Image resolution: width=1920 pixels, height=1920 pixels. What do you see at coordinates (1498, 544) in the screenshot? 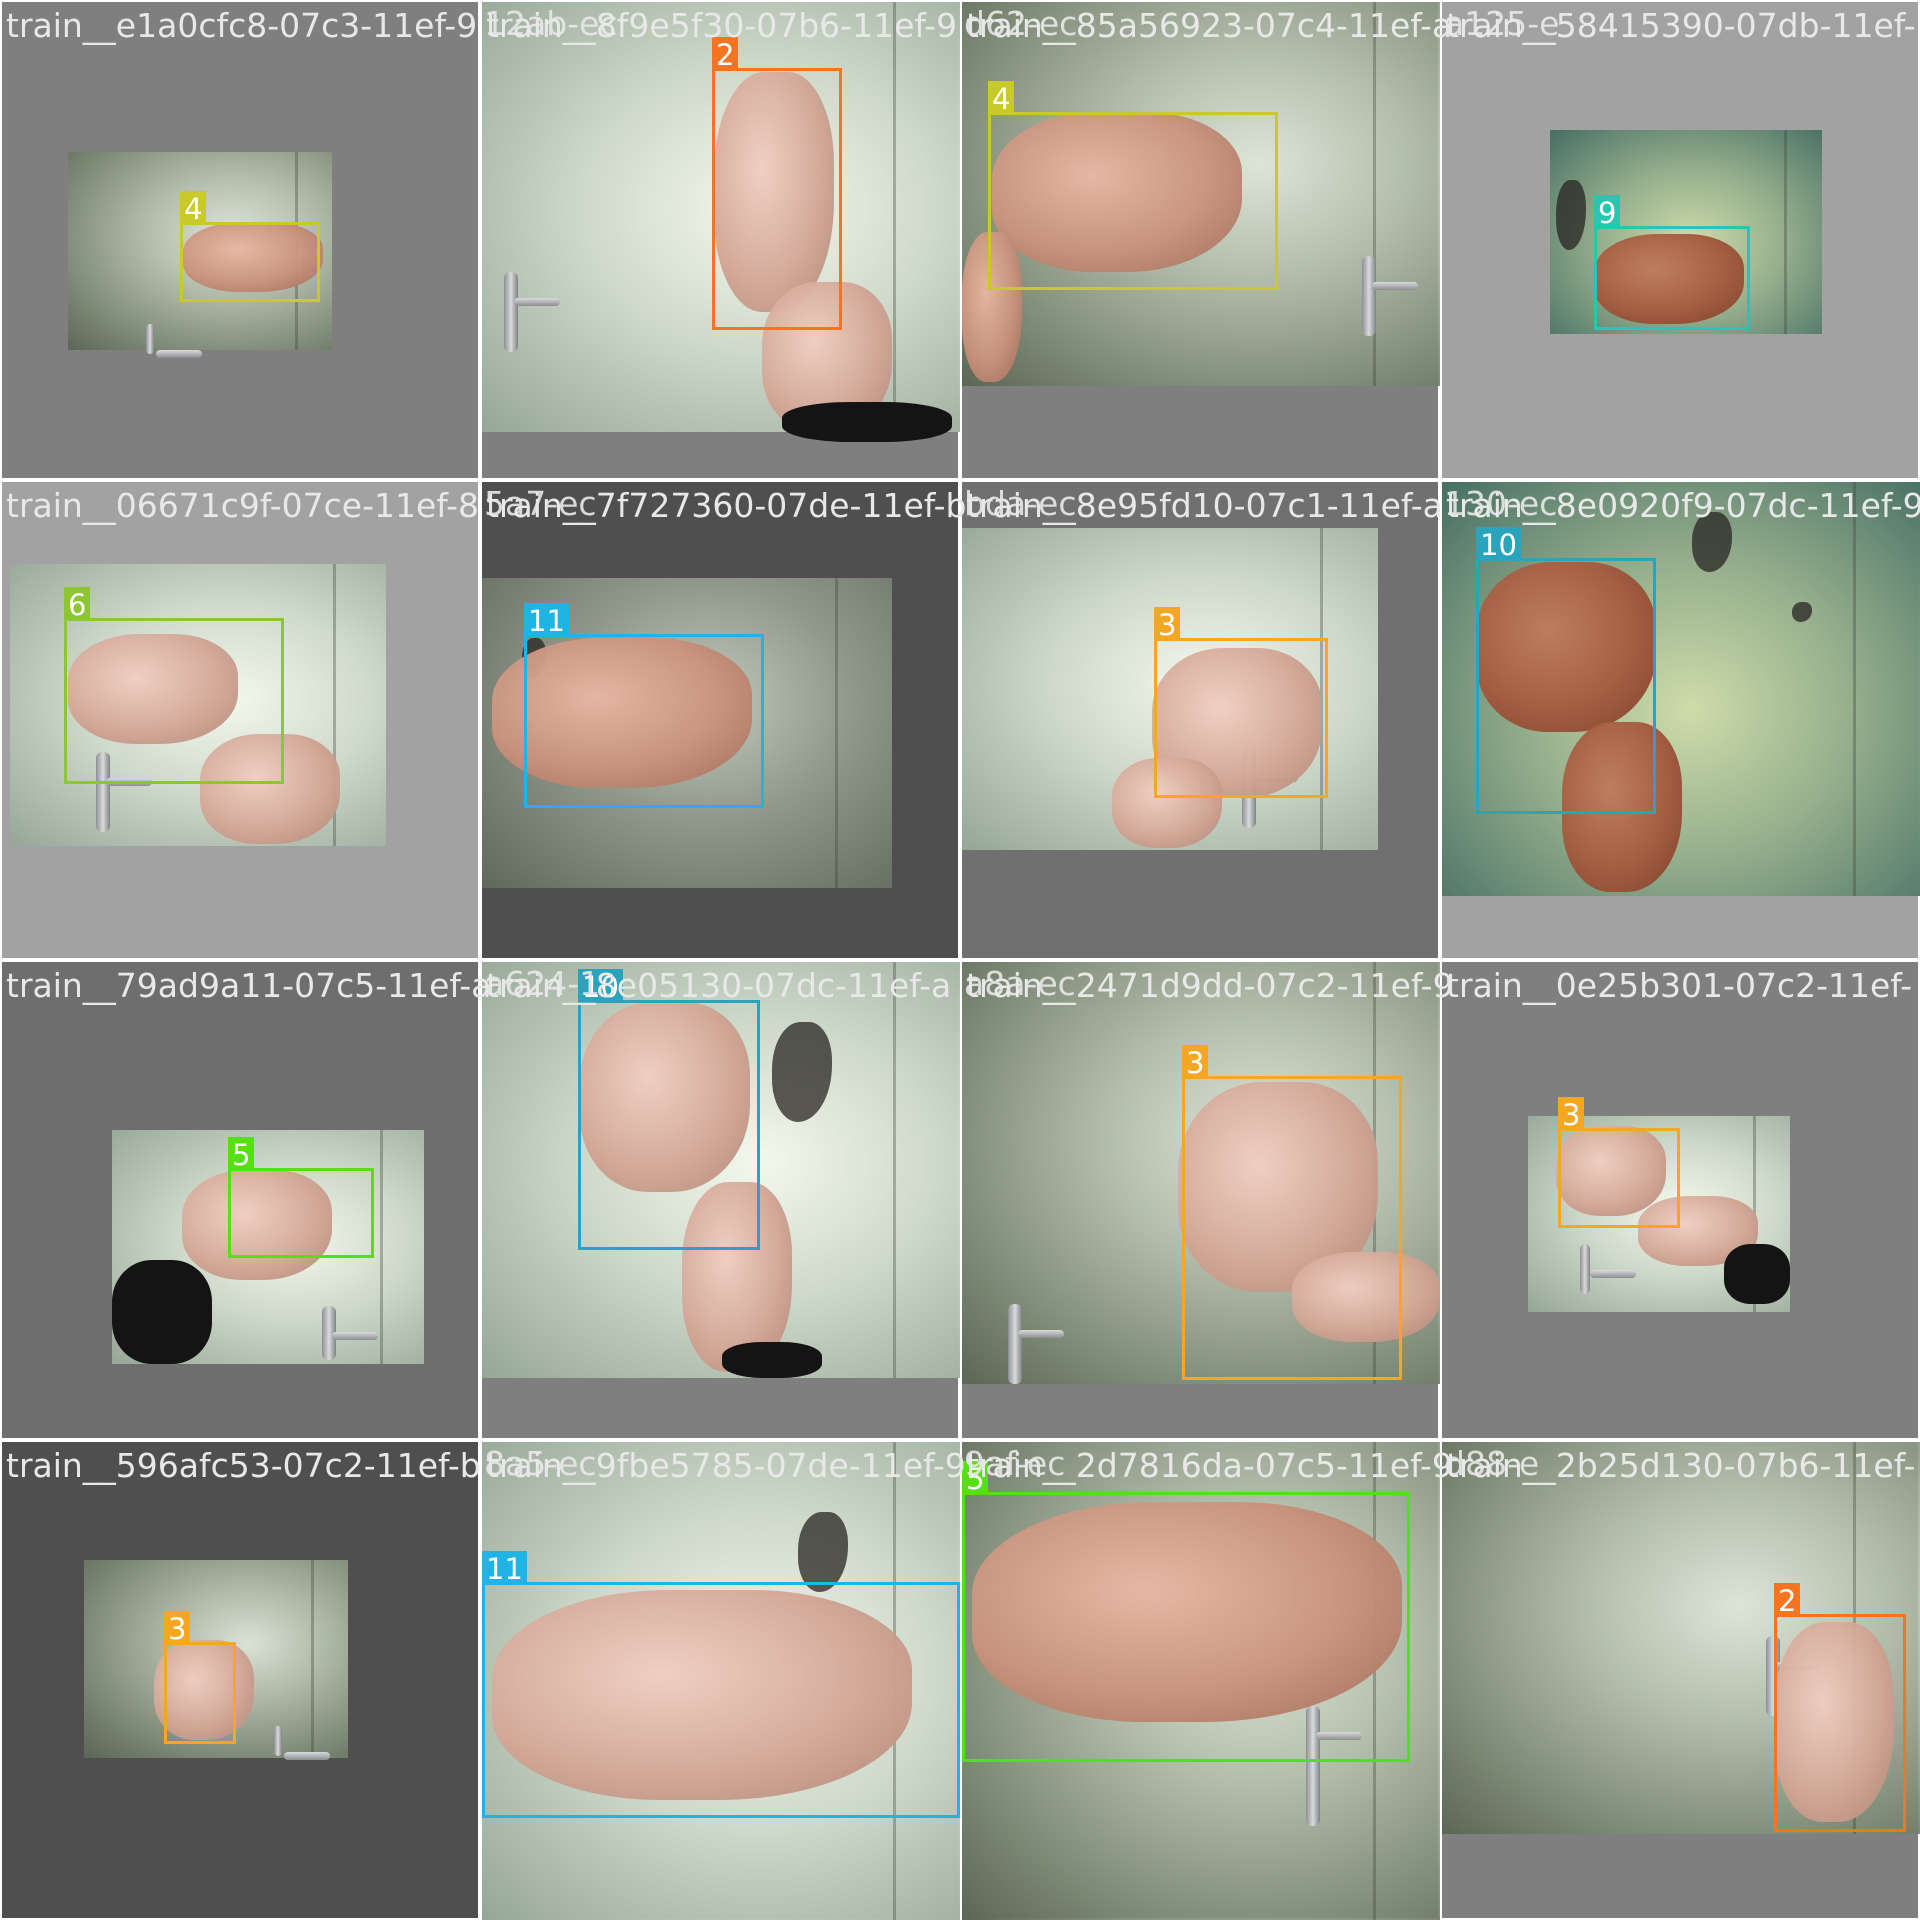
I see `class-label: 10` at bounding box center [1498, 544].